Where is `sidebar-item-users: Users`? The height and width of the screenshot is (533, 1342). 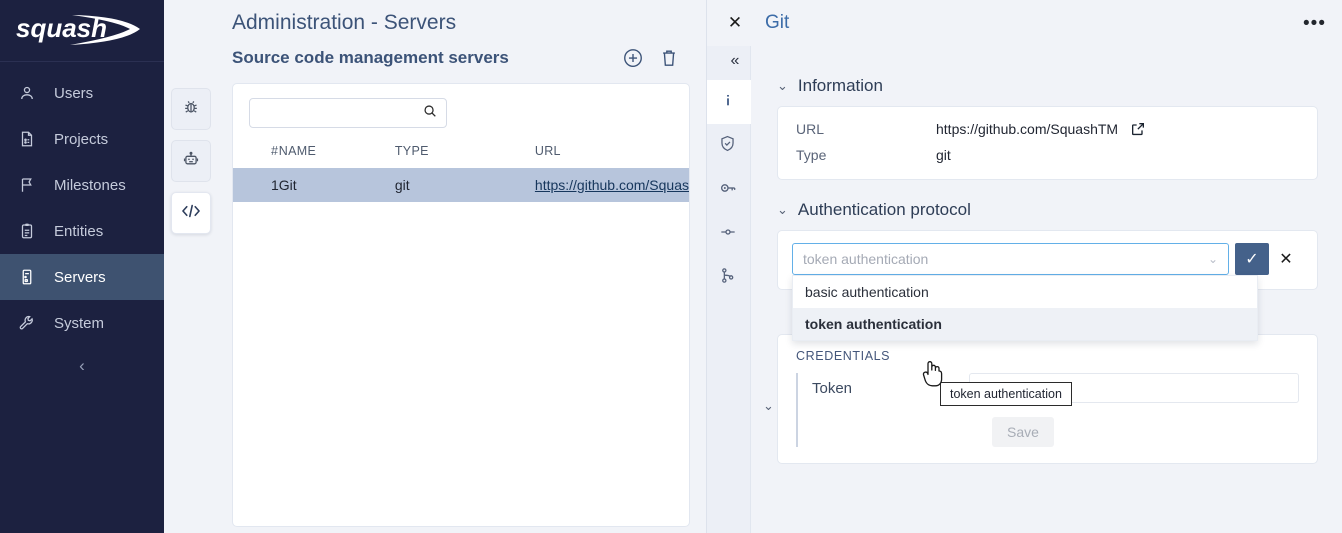
sidebar-item-users: Users is located at coordinates (82, 93).